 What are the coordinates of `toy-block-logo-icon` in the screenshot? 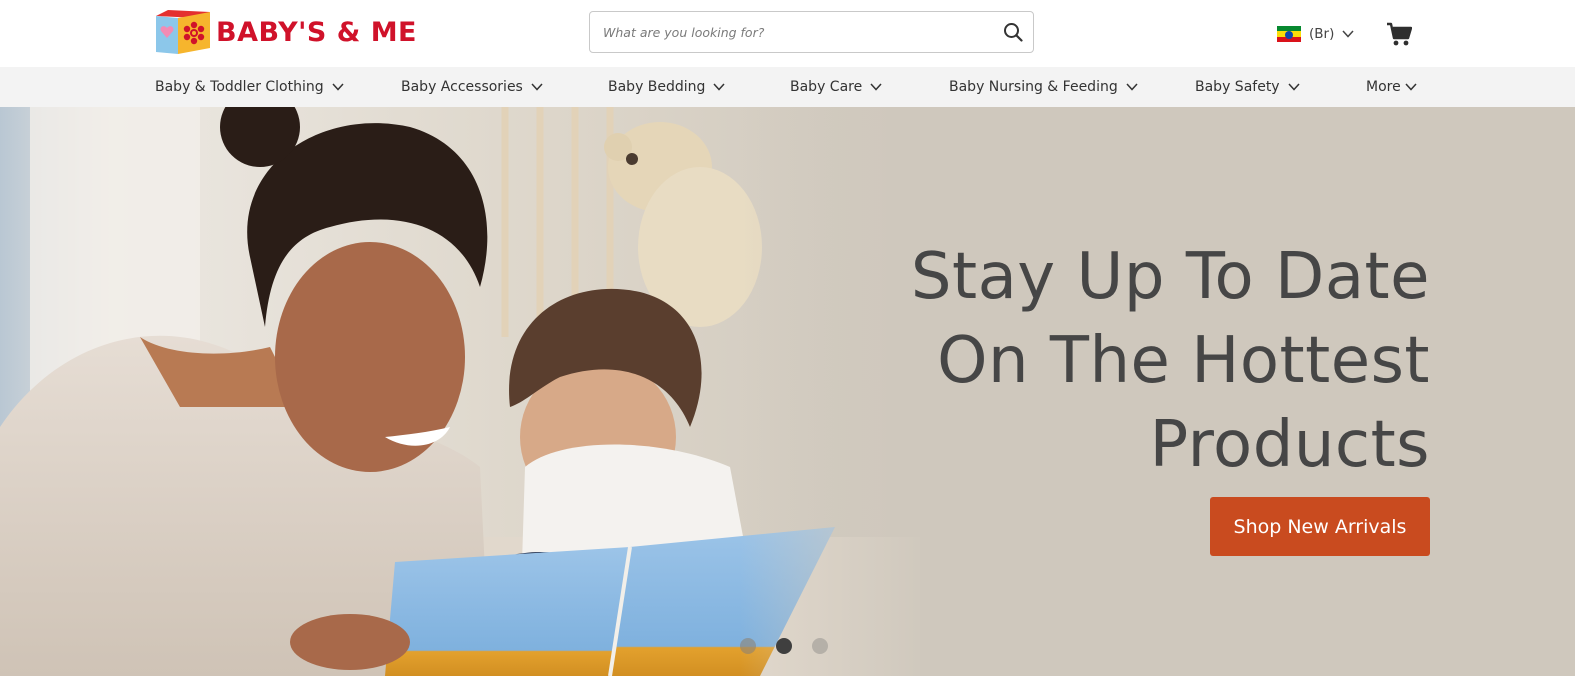 It's located at (183, 32).